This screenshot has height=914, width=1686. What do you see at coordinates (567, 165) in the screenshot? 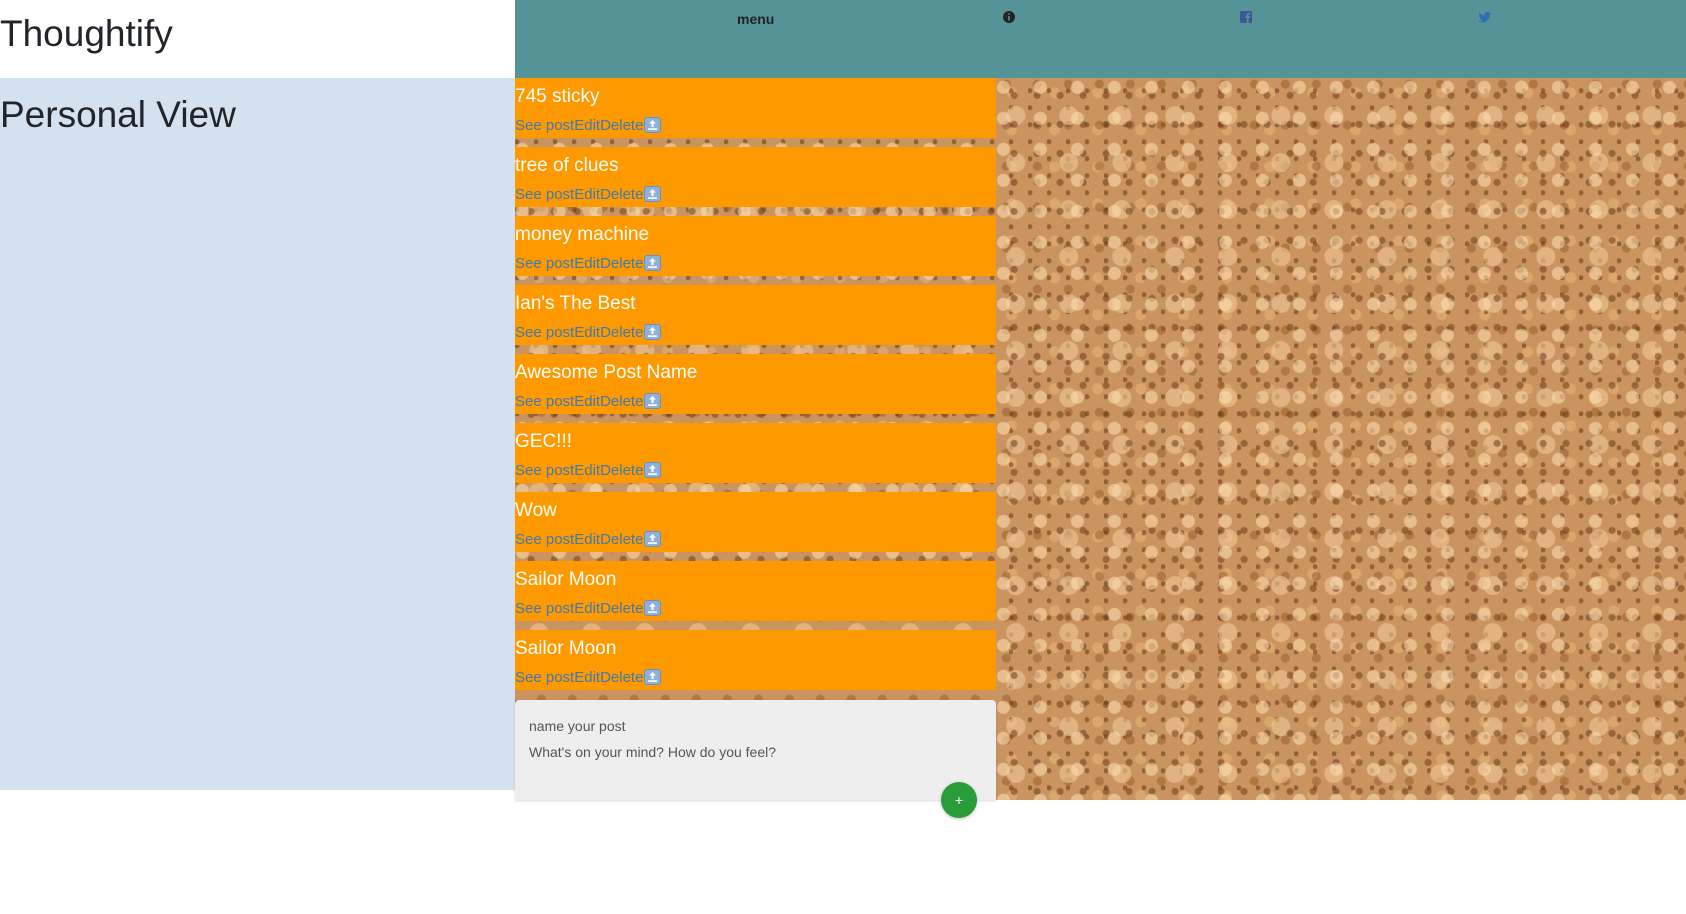
I see `post-title: tree of clues` at bounding box center [567, 165].